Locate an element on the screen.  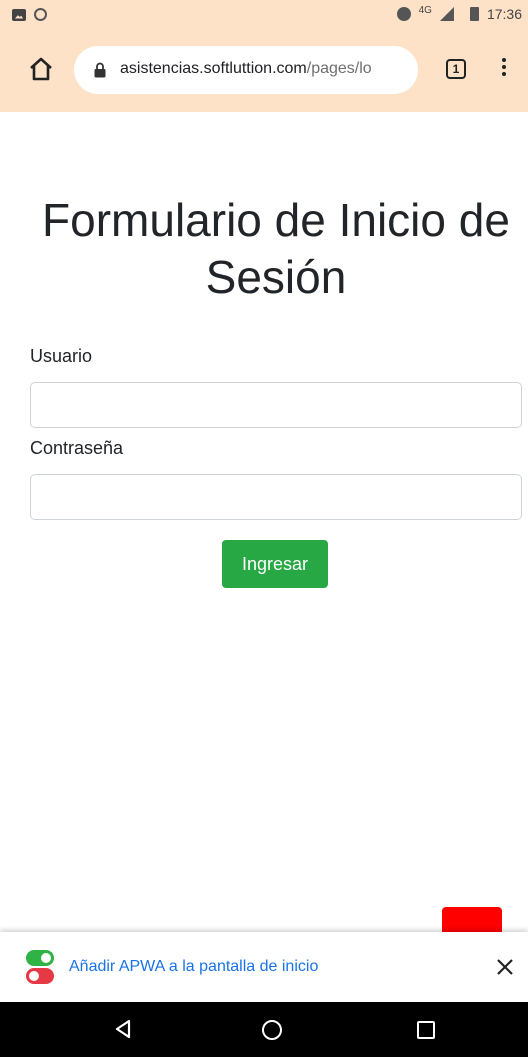
alarm-icon is located at coordinates (403, 14).